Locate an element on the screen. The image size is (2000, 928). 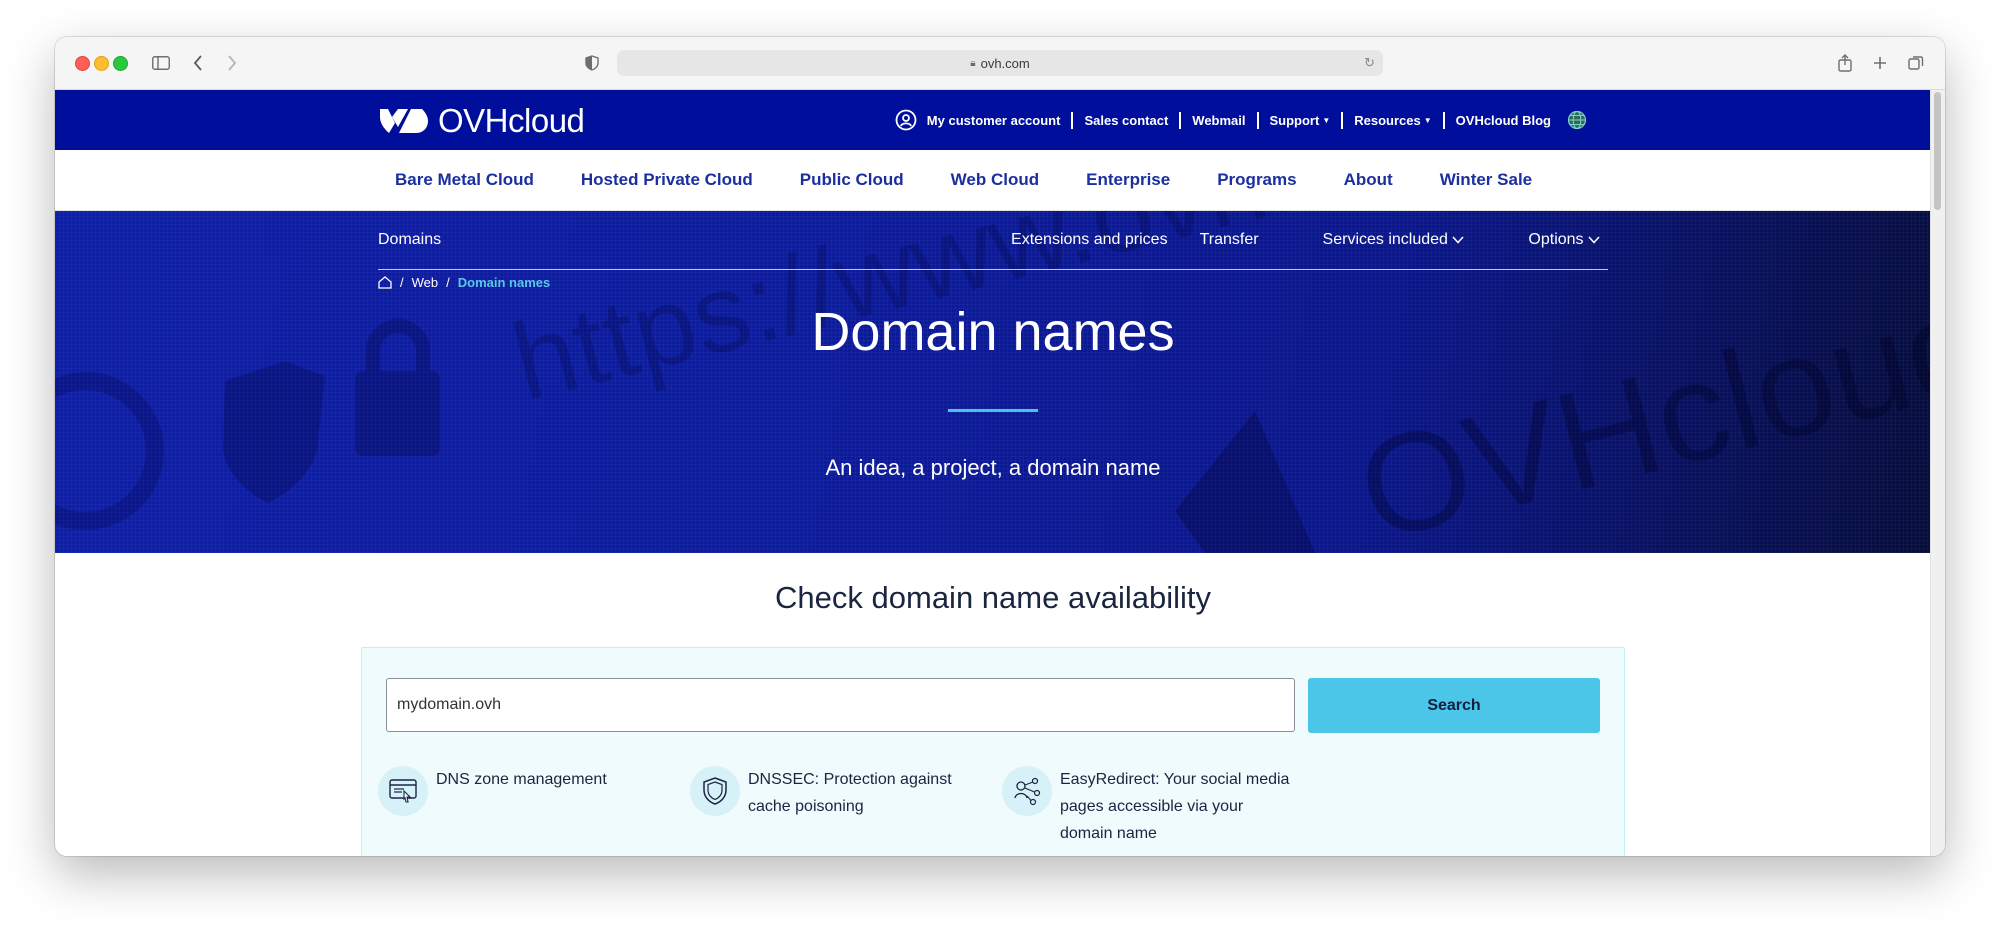
link-blog: OVHcloud Blog is located at coordinates (1503, 120).